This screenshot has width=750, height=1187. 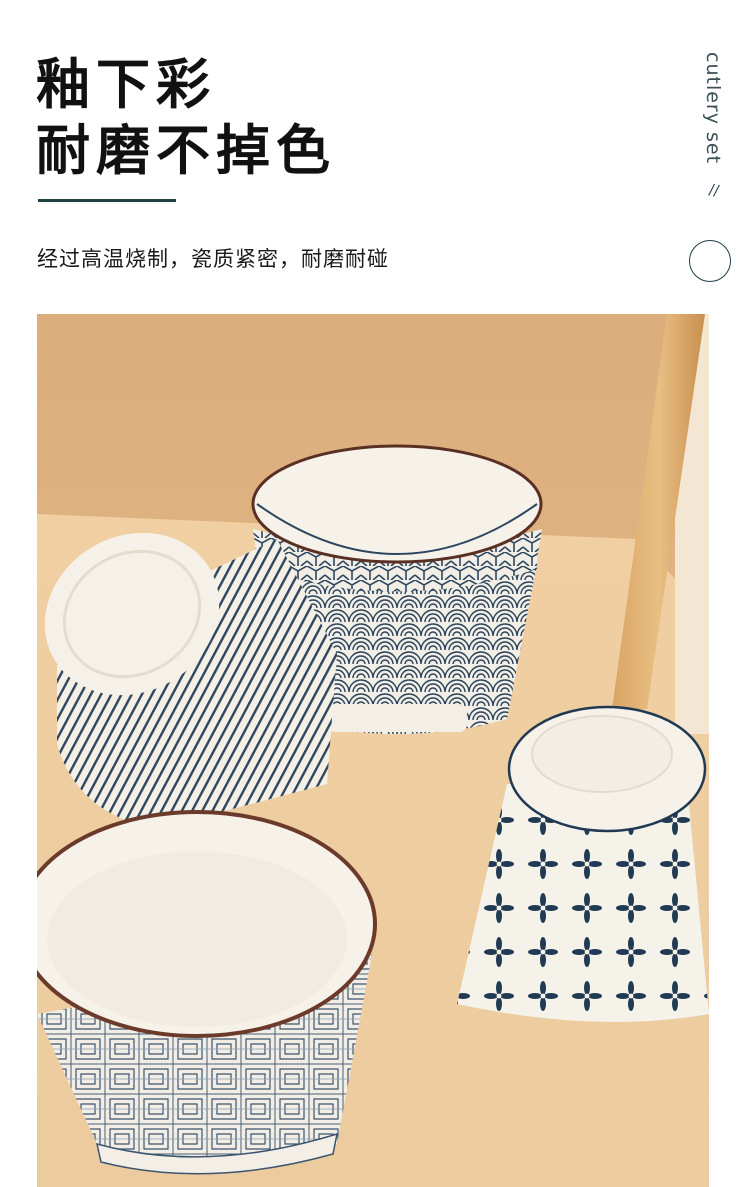 I want to click on side-label: cutlery set, so click(x=713, y=108).